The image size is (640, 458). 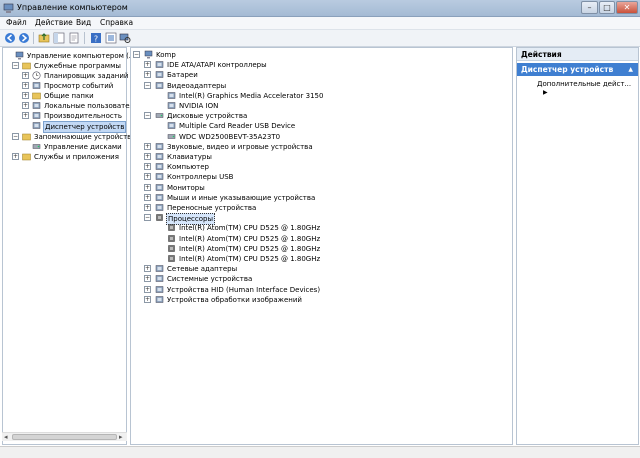 What do you see at coordinates (6, 437) in the screenshot?
I see `scroll-left-icon: ◂` at bounding box center [6, 437].